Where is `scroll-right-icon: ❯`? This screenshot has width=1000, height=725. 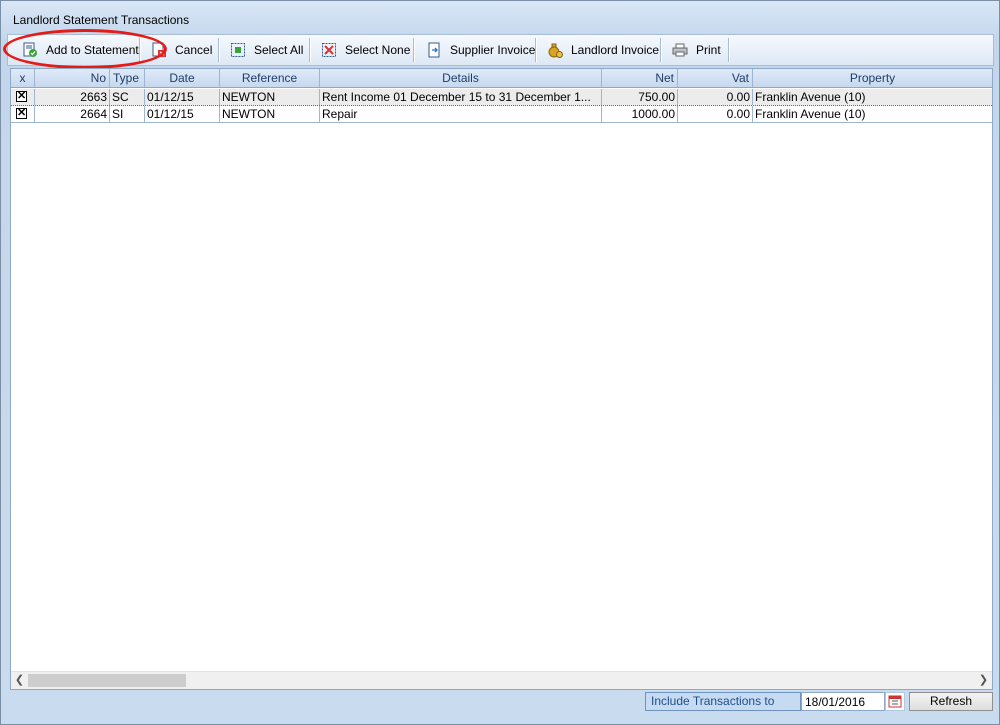 scroll-right-icon: ❯ is located at coordinates (983, 680).